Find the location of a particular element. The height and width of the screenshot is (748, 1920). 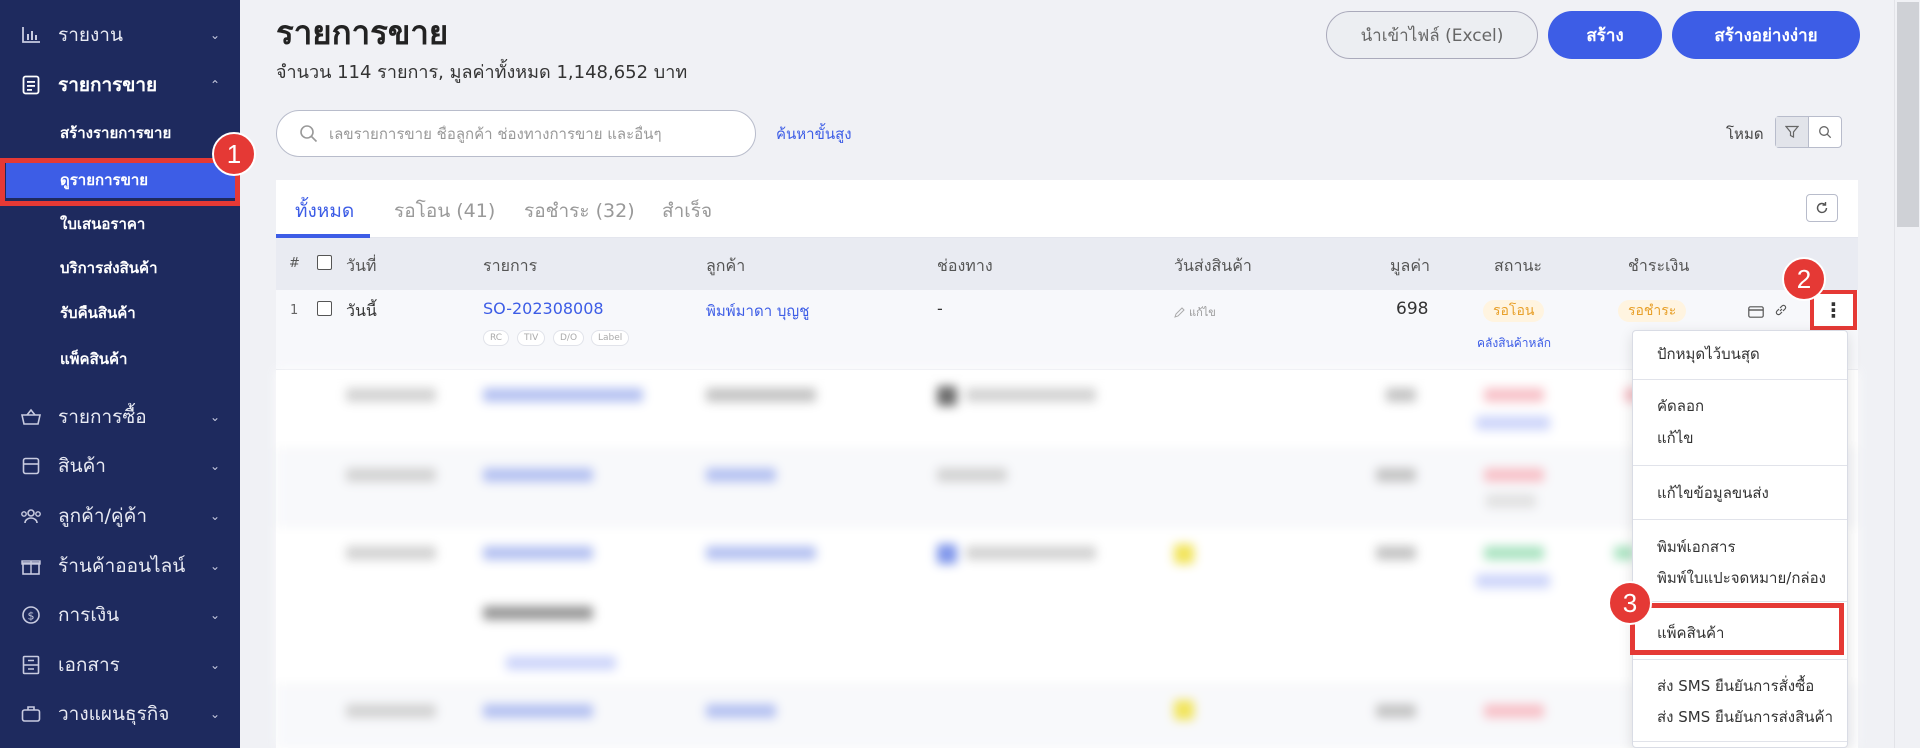

menu-item-sms-order: ส่ง SMS ยืนยันการสั่งซื้อ is located at coordinates (1735, 686).